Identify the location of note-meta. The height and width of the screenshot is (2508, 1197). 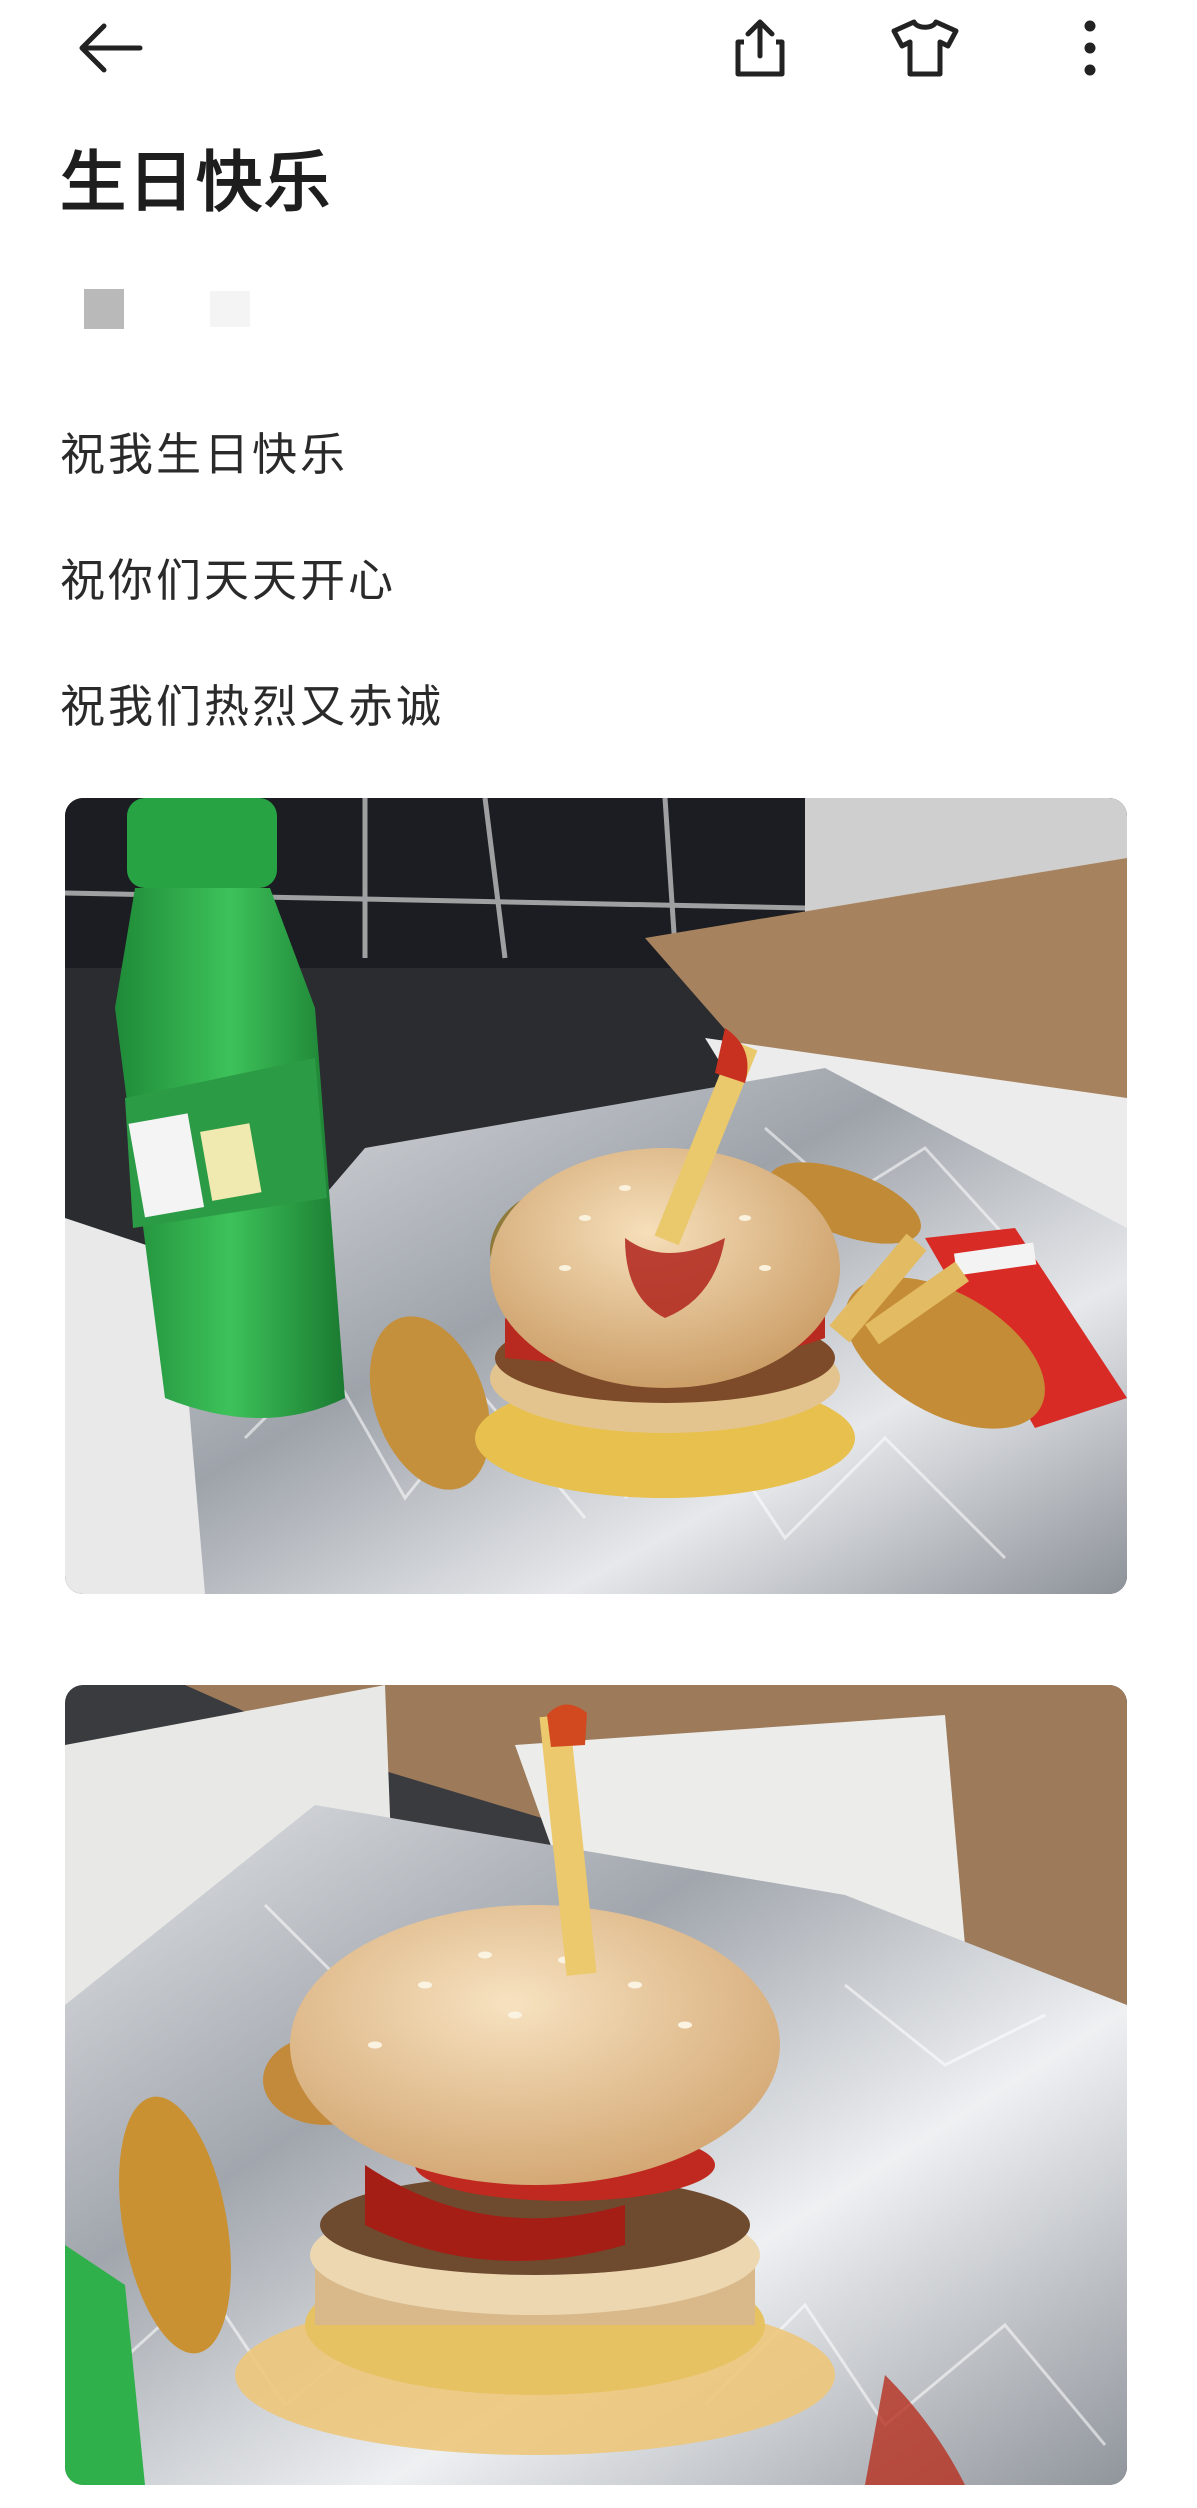
(180, 310).